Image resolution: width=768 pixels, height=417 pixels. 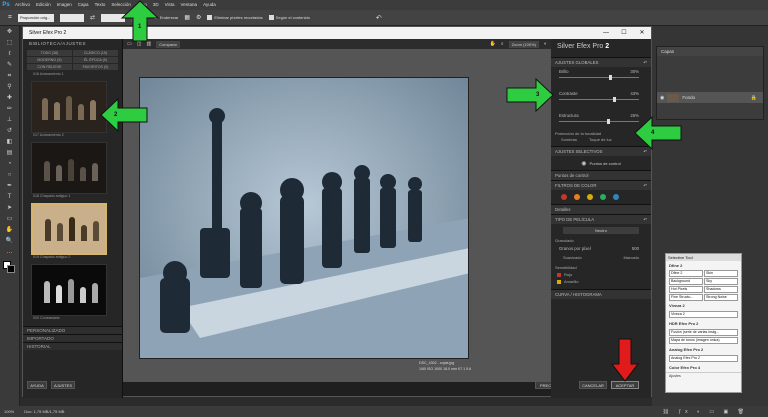 What do you see at coordinates (721, 297) in the screenshot?
I see `strong-noise-button: Strong Noise` at bounding box center [721, 297].